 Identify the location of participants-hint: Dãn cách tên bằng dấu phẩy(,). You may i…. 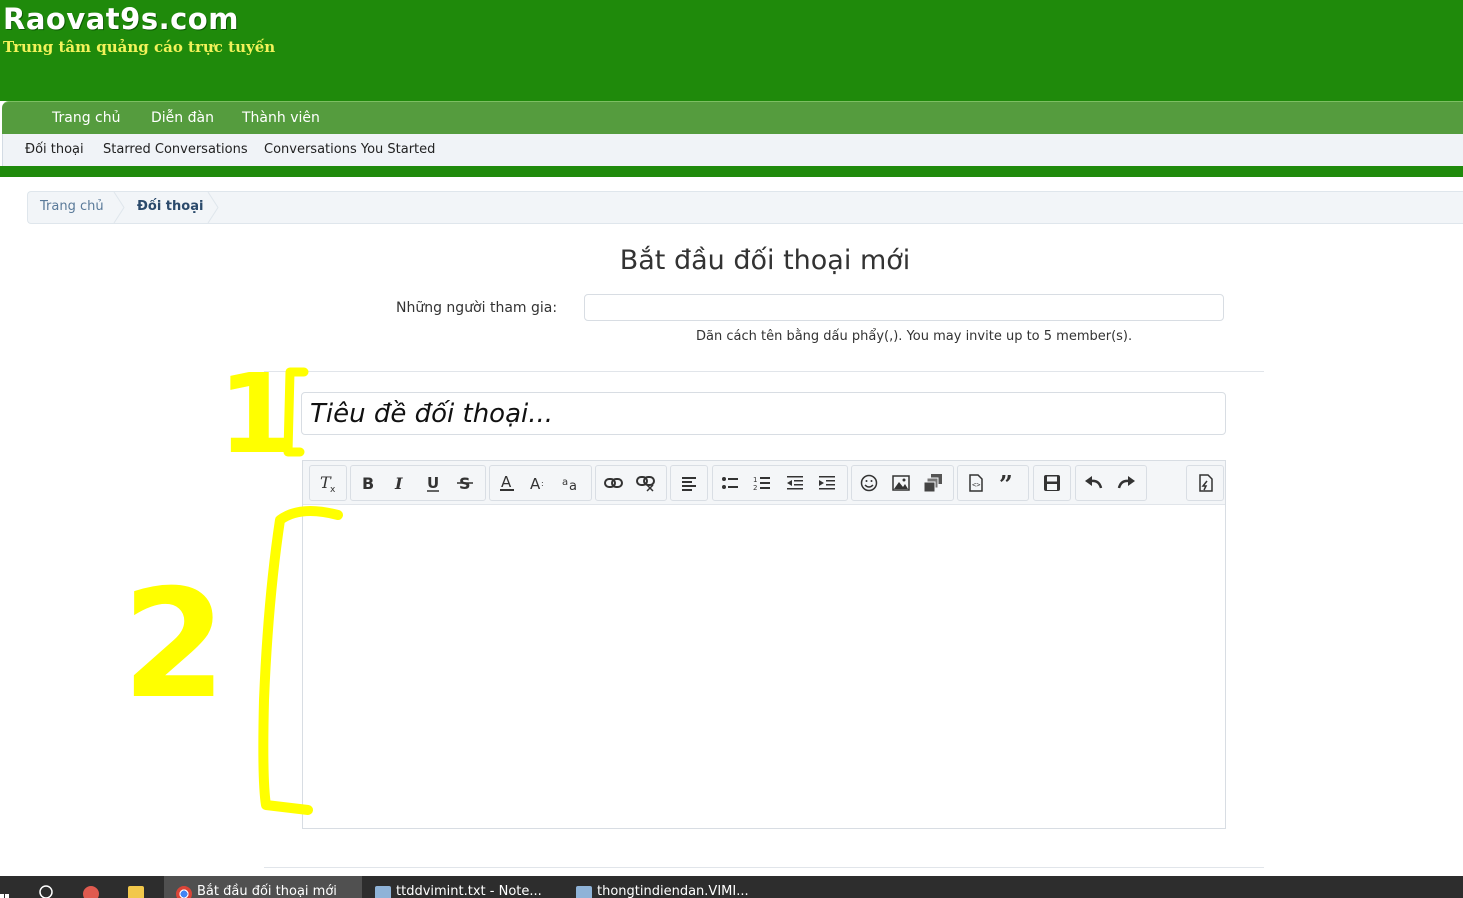
(914, 336).